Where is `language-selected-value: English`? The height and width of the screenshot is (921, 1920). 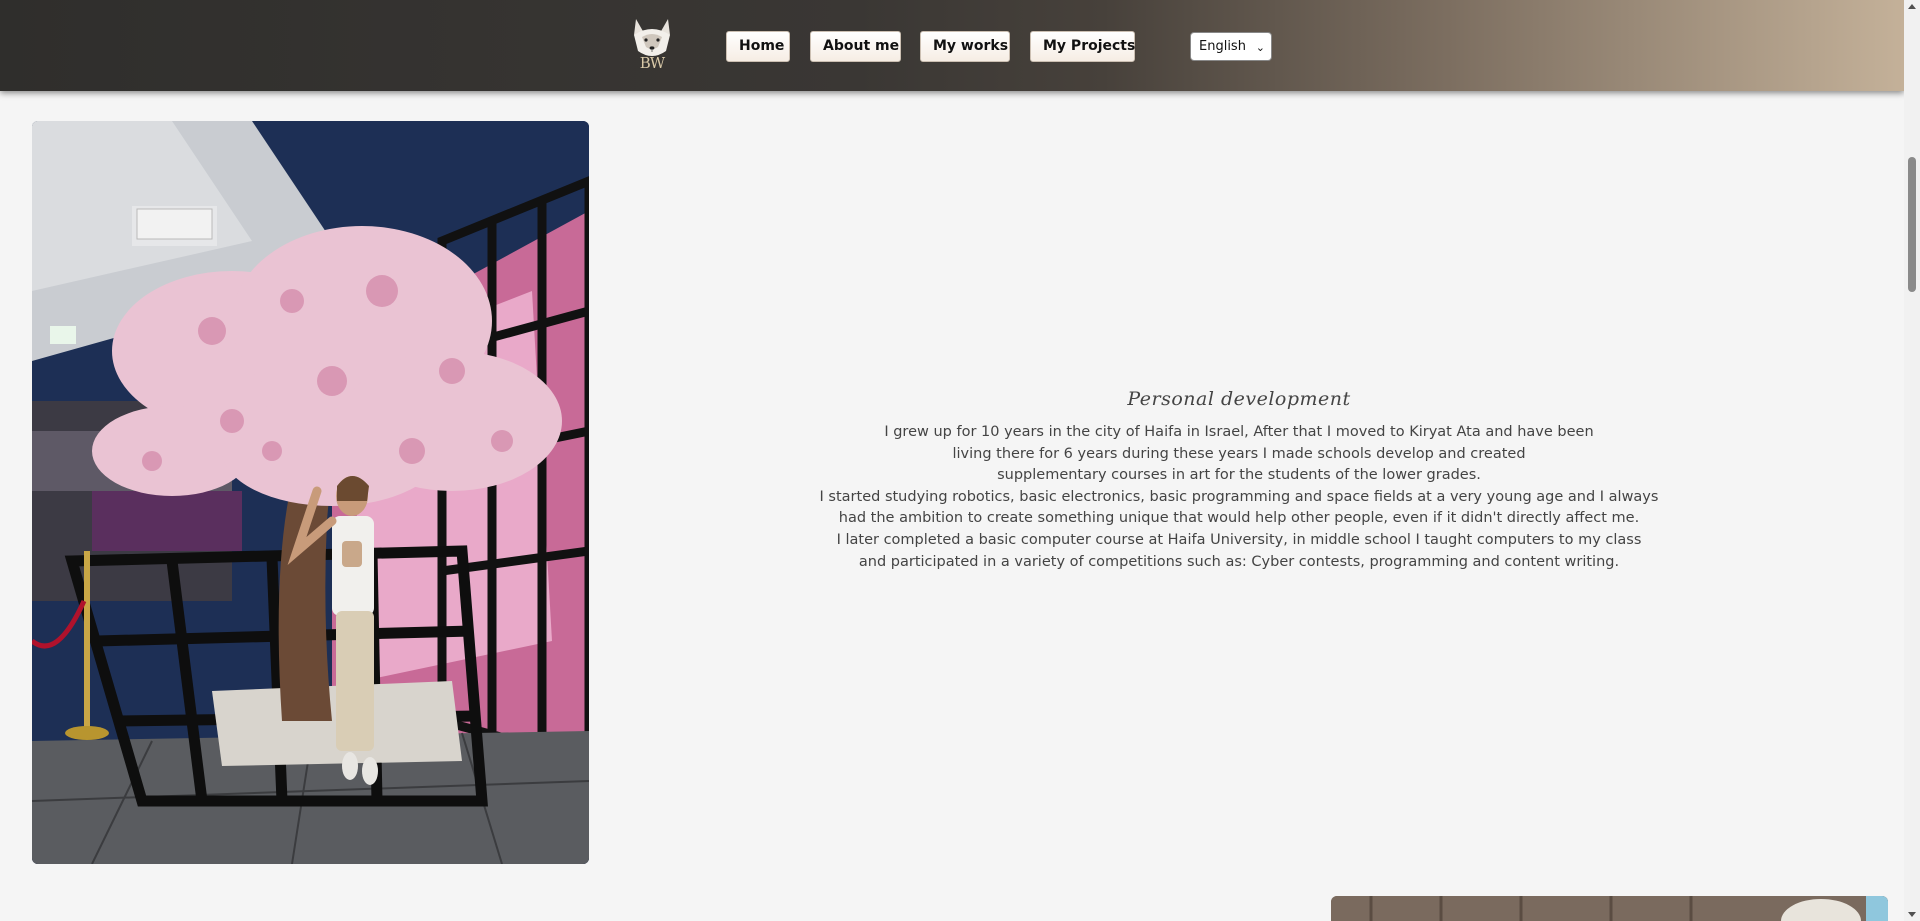
language-selected-value: English is located at coordinates (1222, 46).